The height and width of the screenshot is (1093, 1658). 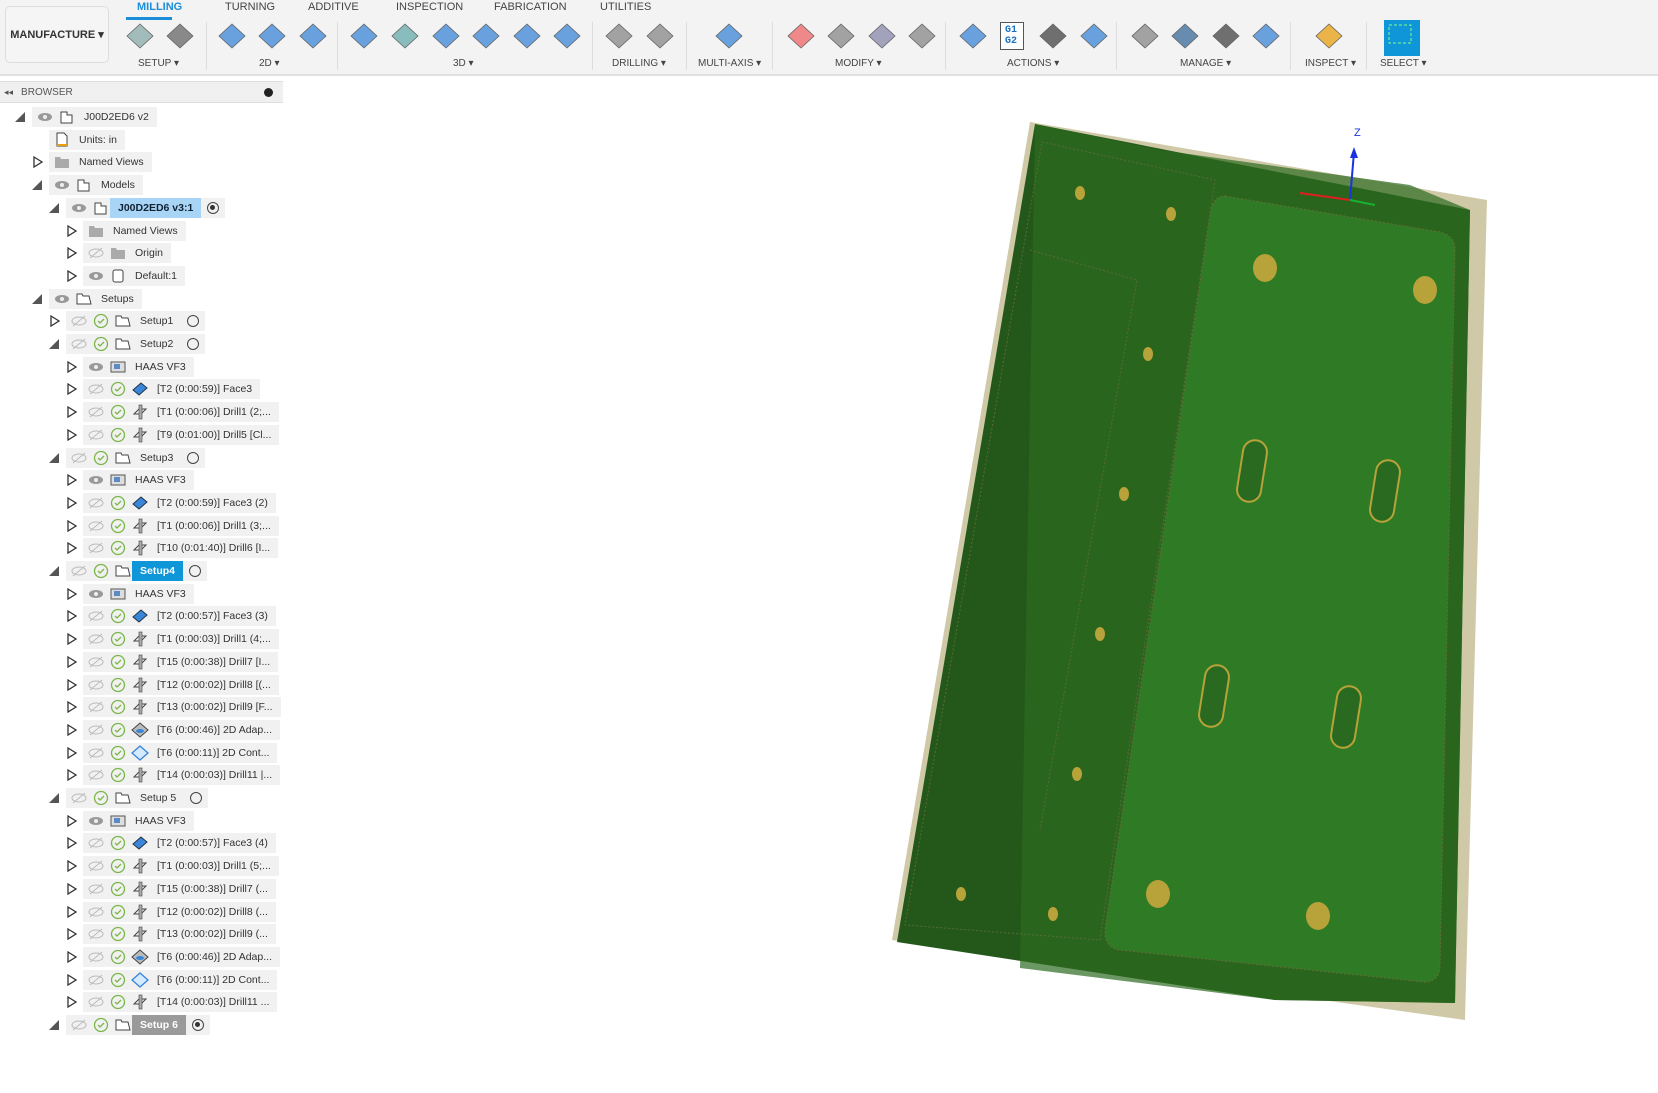 I want to click on select-icon, so click(x=1402, y=38).